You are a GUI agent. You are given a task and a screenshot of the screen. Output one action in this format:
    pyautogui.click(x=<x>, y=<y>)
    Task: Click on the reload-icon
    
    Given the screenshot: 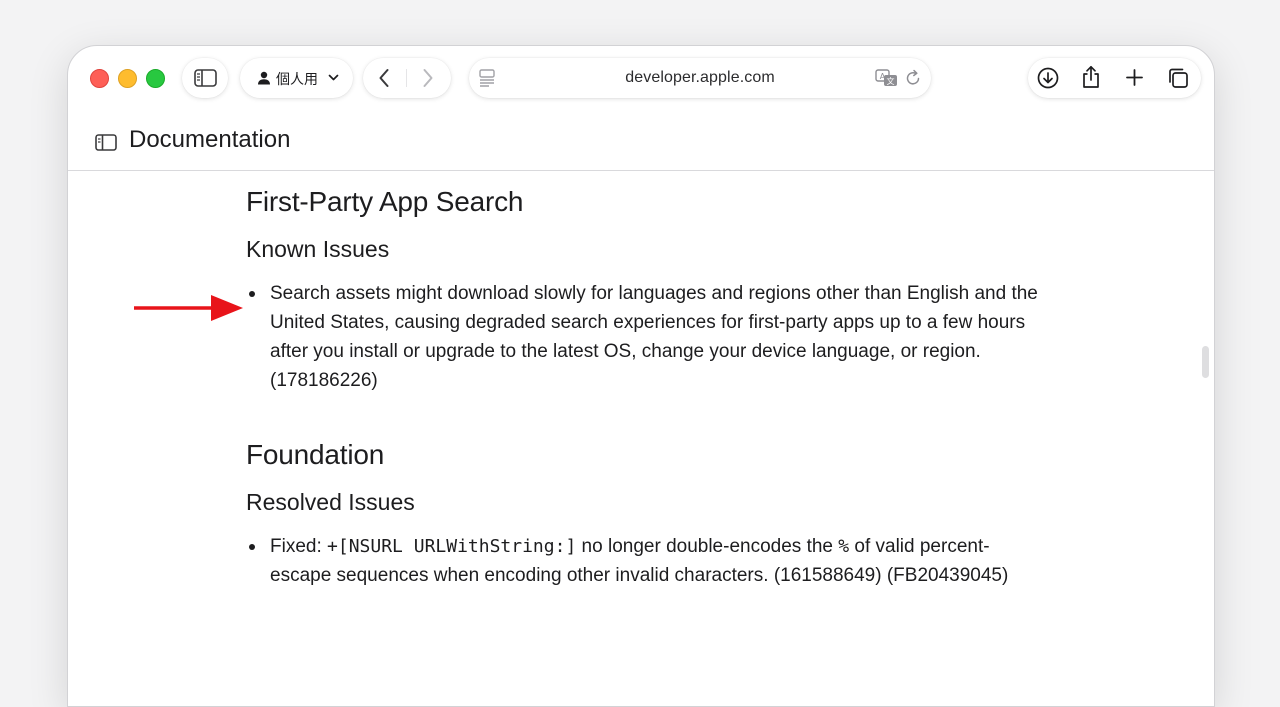 What is the action you would take?
    pyautogui.click(x=913, y=78)
    